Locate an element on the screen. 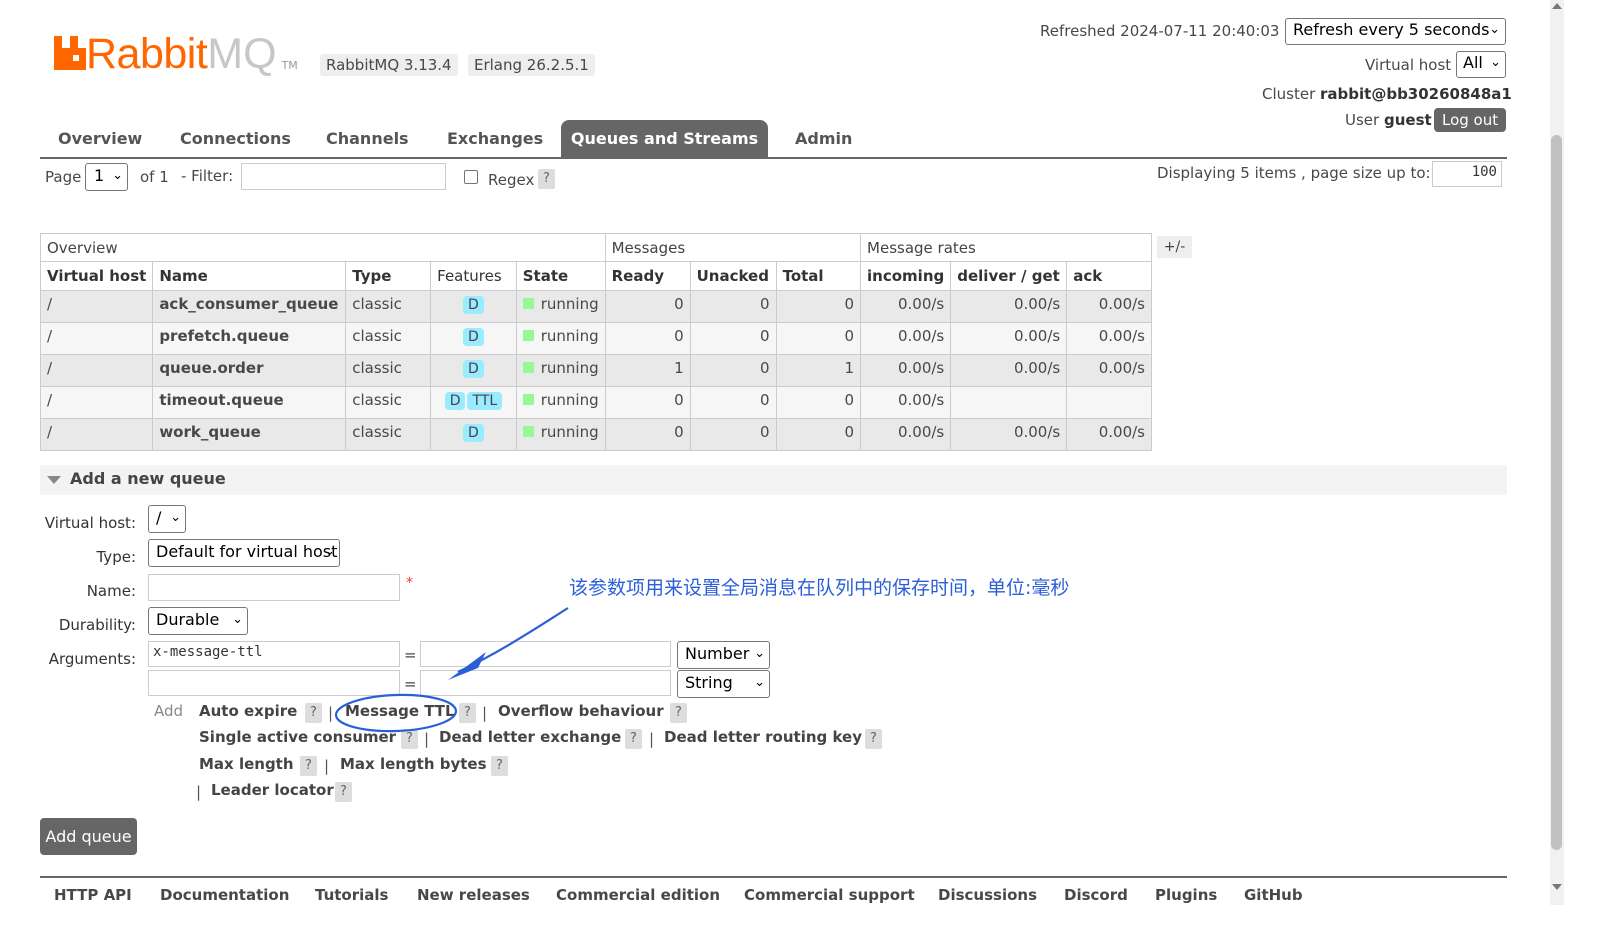 The width and height of the screenshot is (1610, 930). queue-name-link: work_queue is located at coordinates (249, 434).